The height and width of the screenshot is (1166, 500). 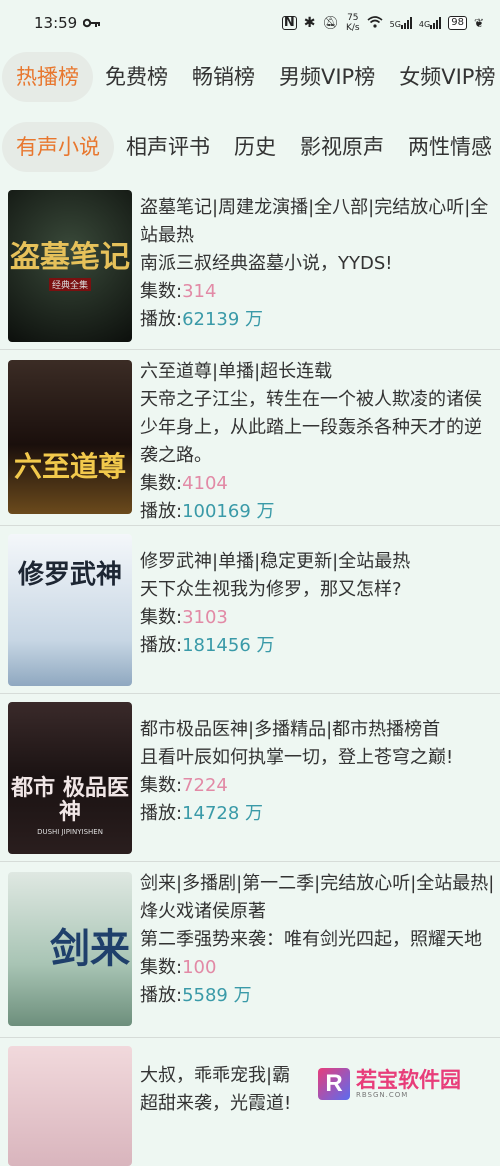 I want to click on nfc-icon: N, so click(x=289, y=22).